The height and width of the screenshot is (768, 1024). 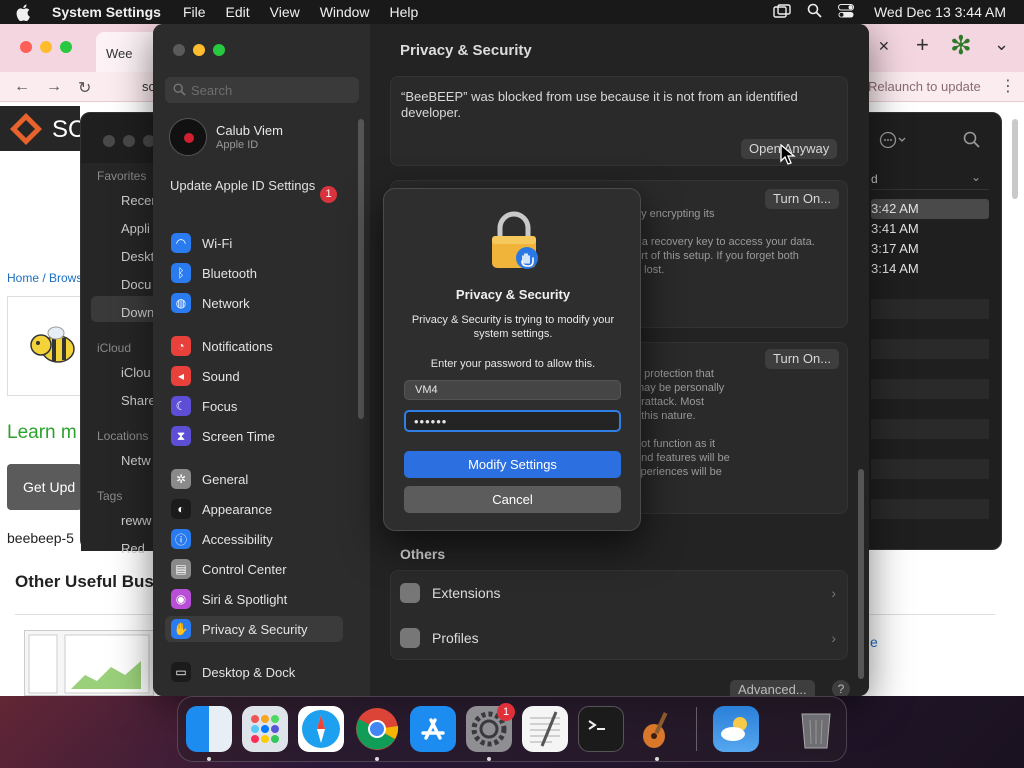 What do you see at coordinates (194, 12) in the screenshot?
I see `file-menu: File` at bounding box center [194, 12].